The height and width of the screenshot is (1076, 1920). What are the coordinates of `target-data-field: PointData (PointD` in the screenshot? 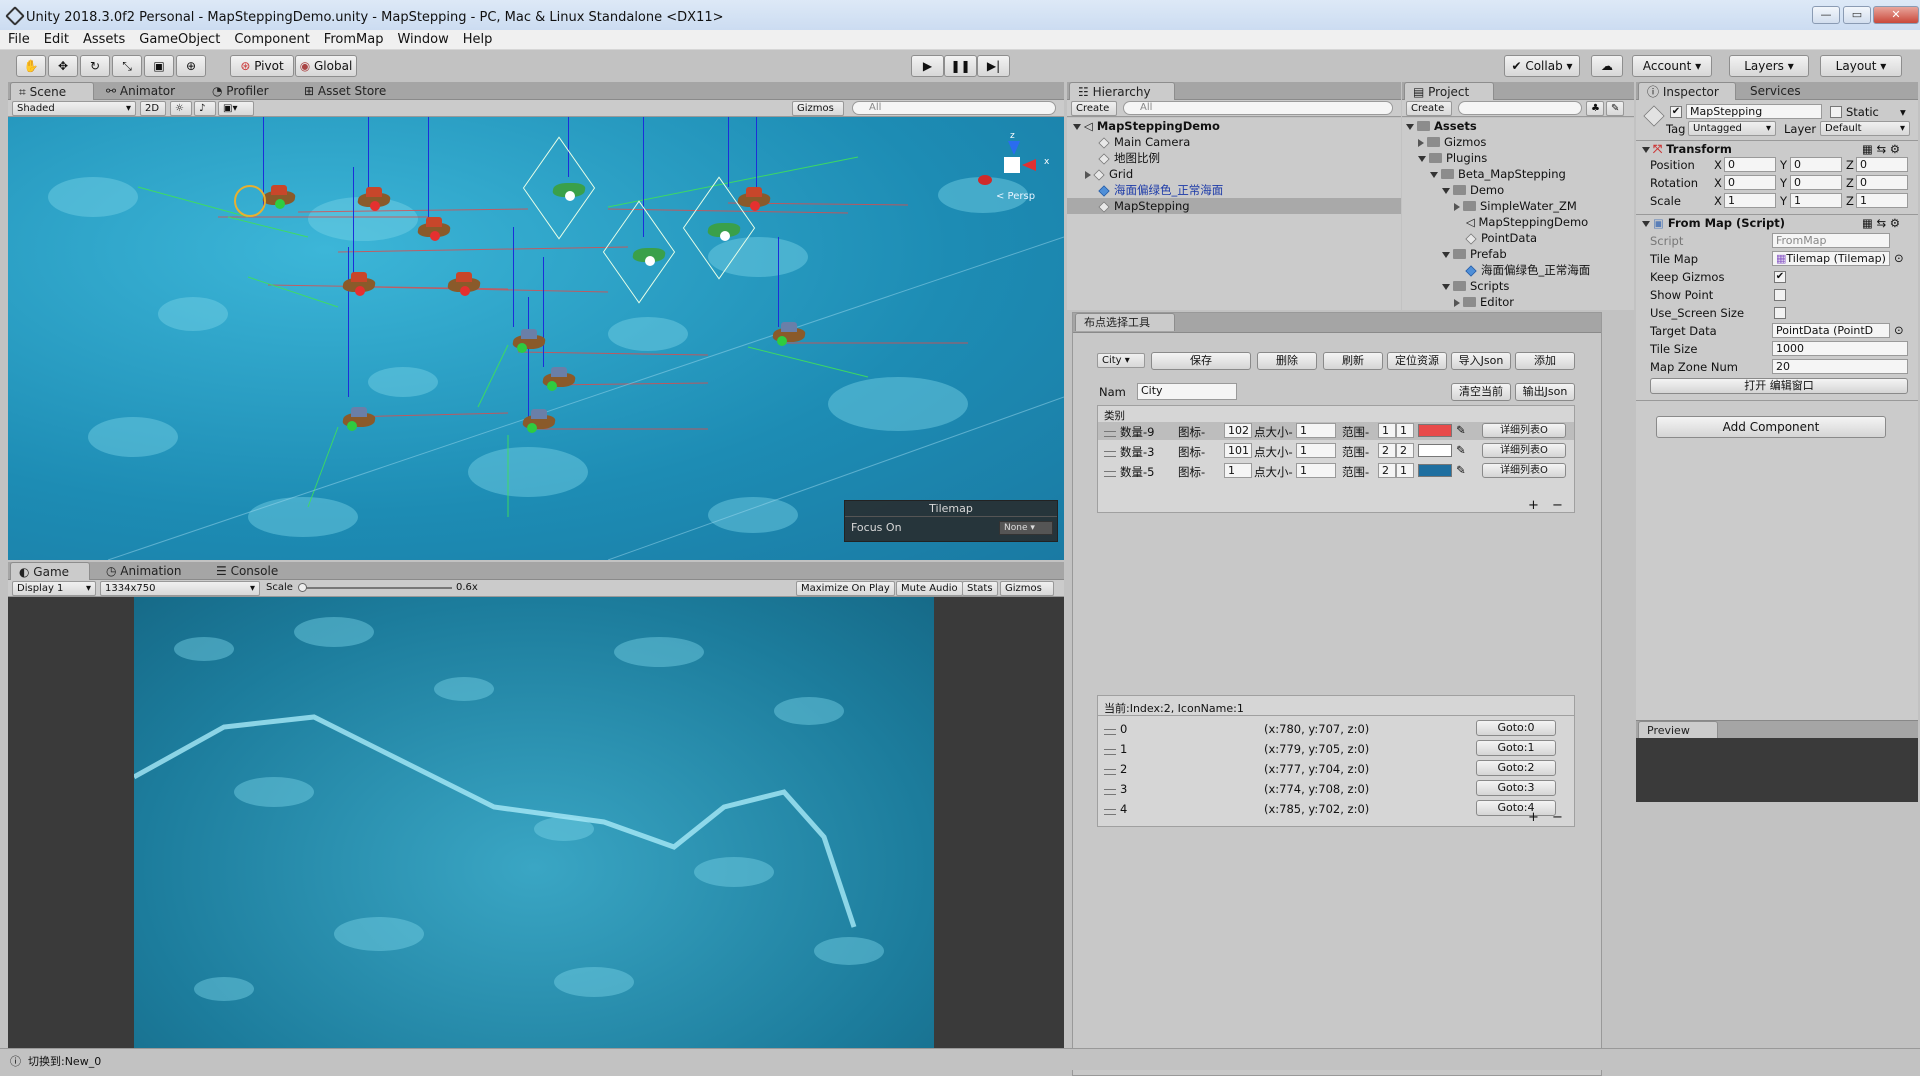 It's located at (1831, 330).